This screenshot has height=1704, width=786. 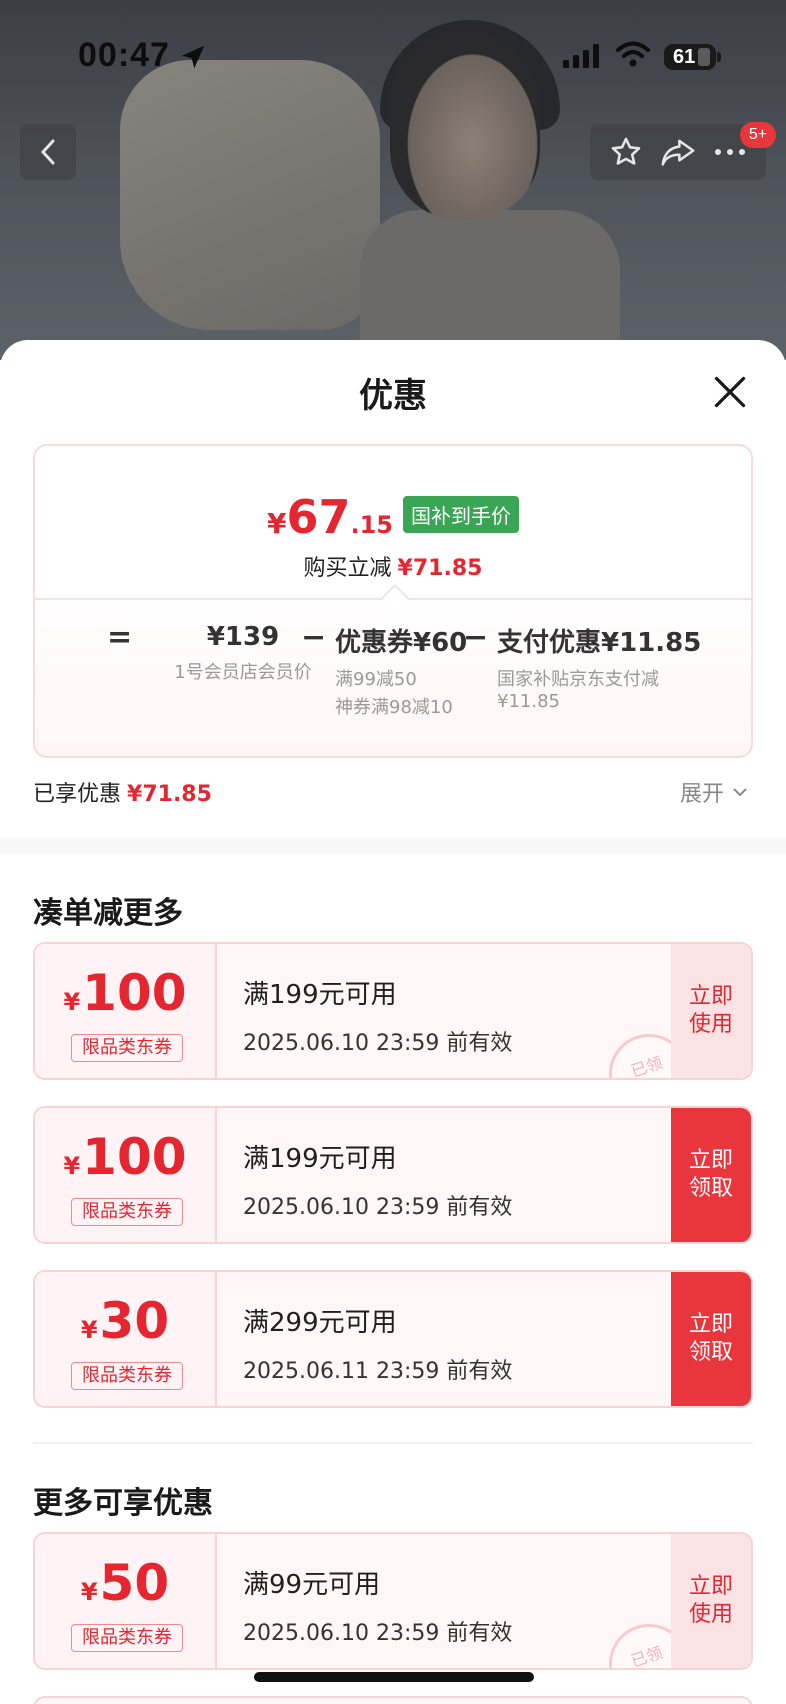 I want to click on divider-notch, so click(x=395, y=598).